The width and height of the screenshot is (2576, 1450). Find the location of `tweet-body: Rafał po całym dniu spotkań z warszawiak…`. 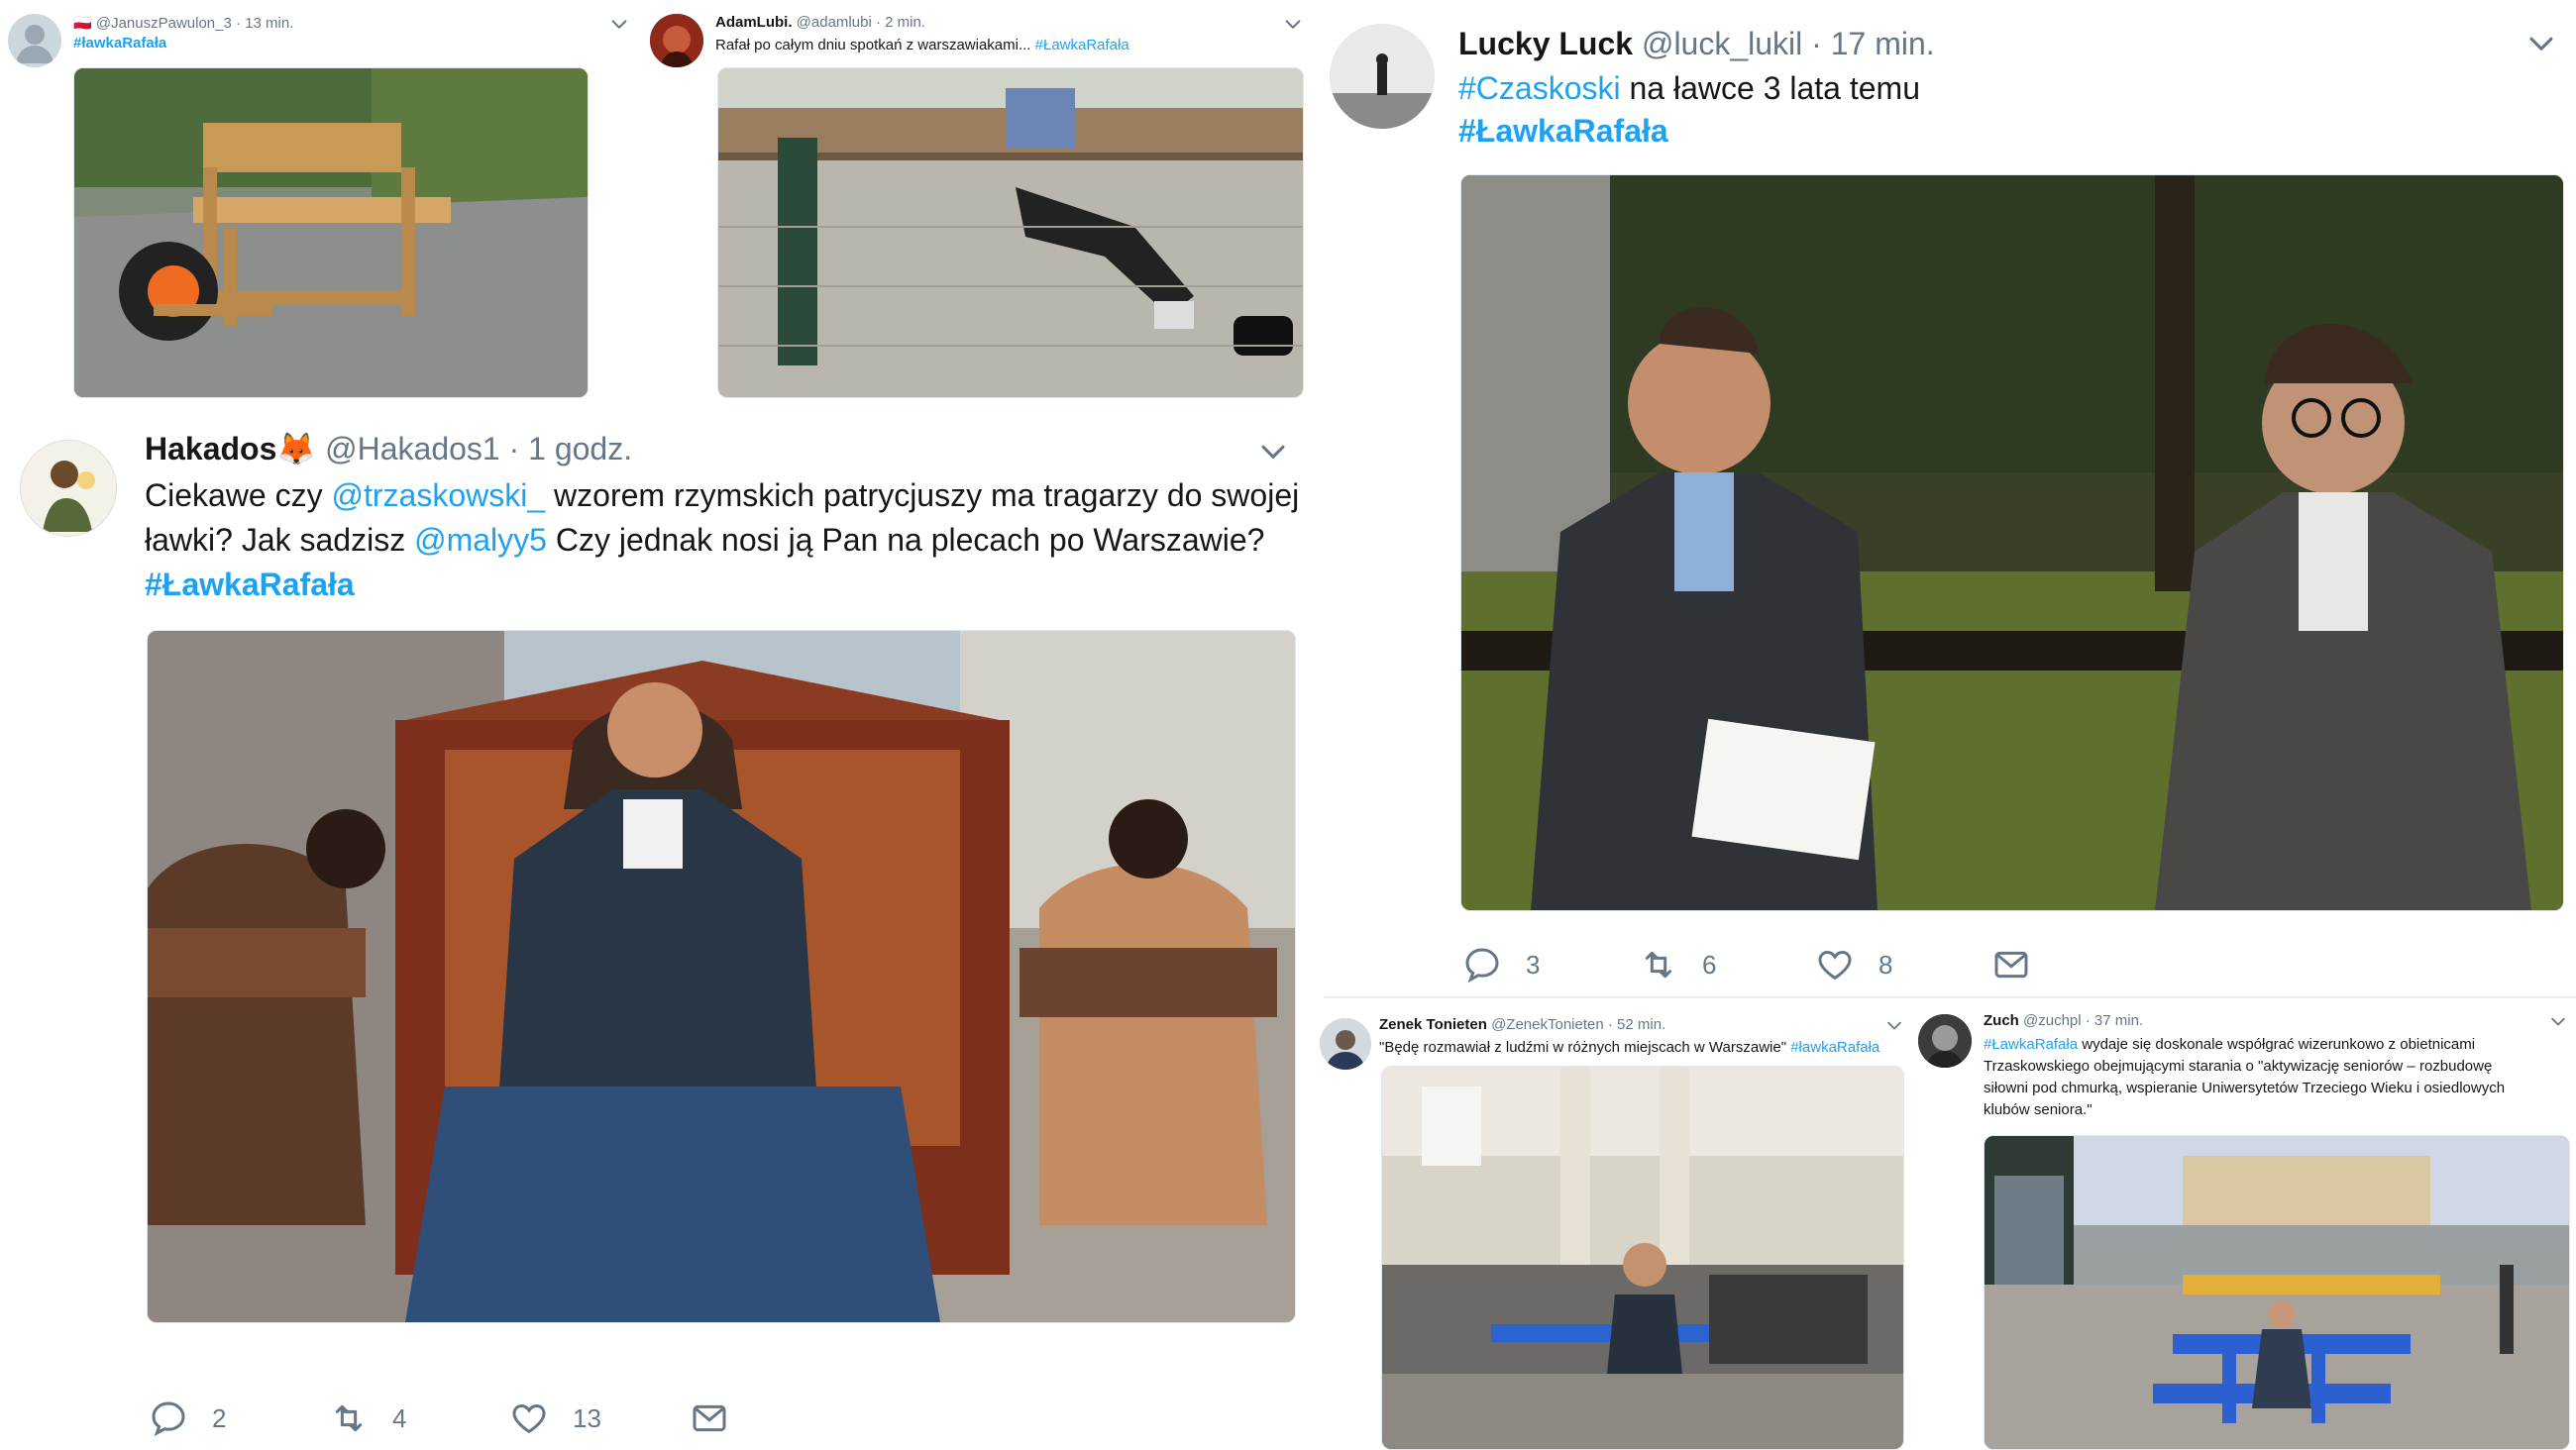

tweet-body: Rafał po całym dniu spotkań z warszawiak… is located at coordinates (875, 45).